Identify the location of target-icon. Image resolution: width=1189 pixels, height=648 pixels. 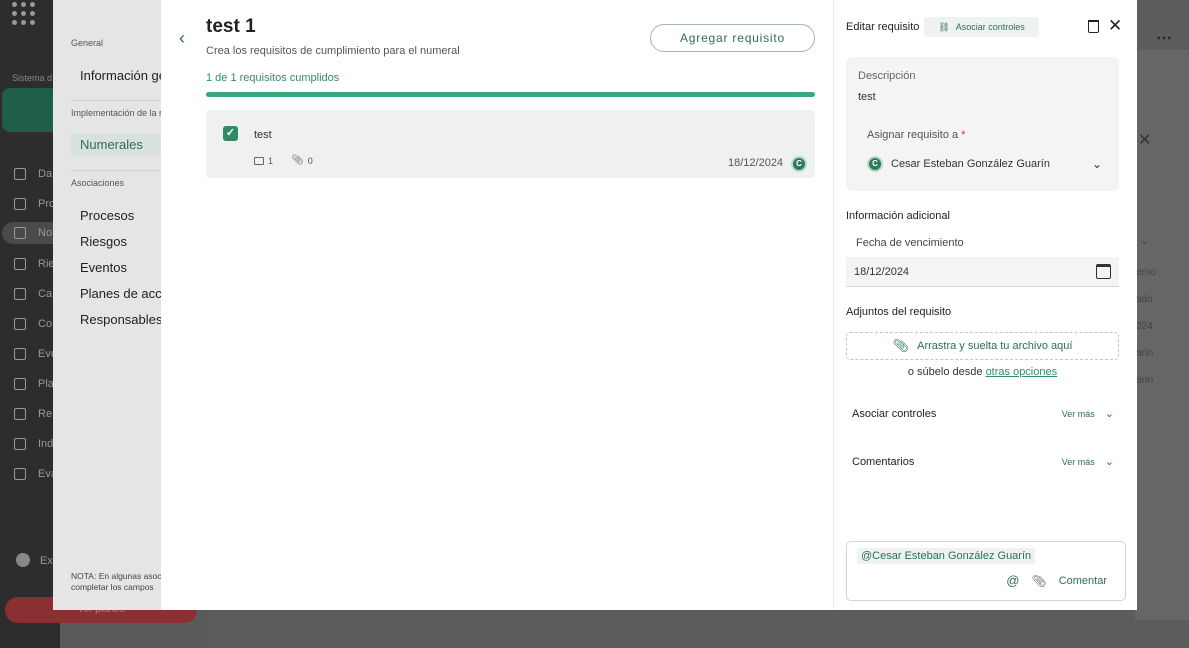
(20, 444).